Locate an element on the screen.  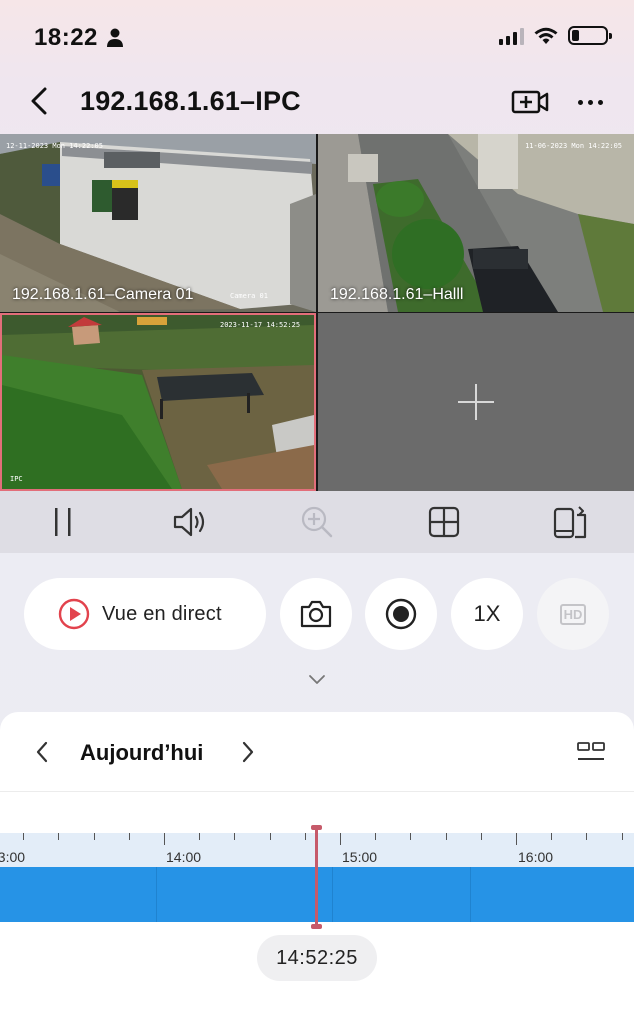
action-row: Vue en direct 1X HD is located at coordinates (317, 615).